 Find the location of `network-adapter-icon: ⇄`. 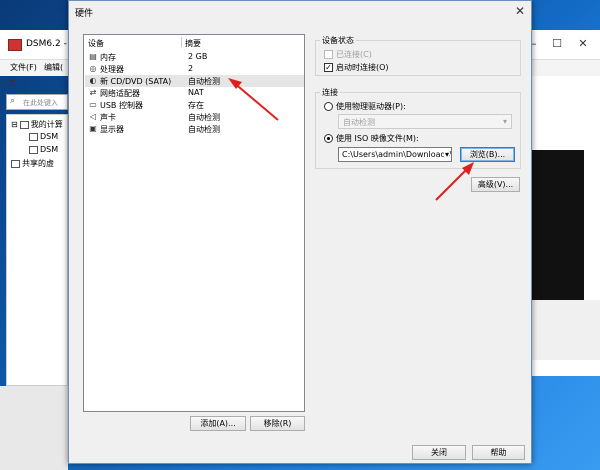

network-adapter-icon: ⇄ is located at coordinates (93, 92).